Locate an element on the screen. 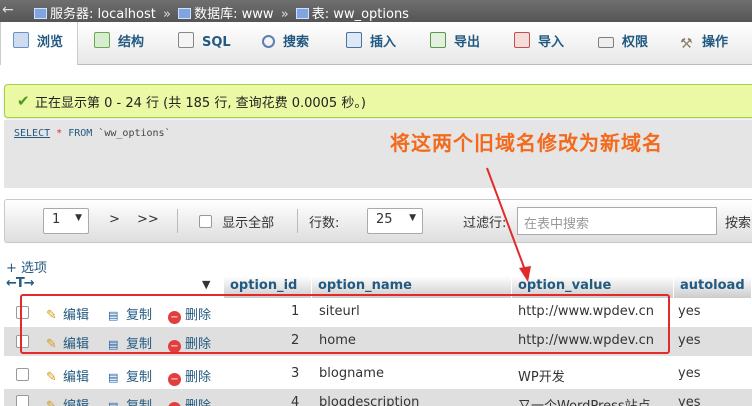 This screenshot has height=406, width=752. server-icon is located at coordinates (40, 13).